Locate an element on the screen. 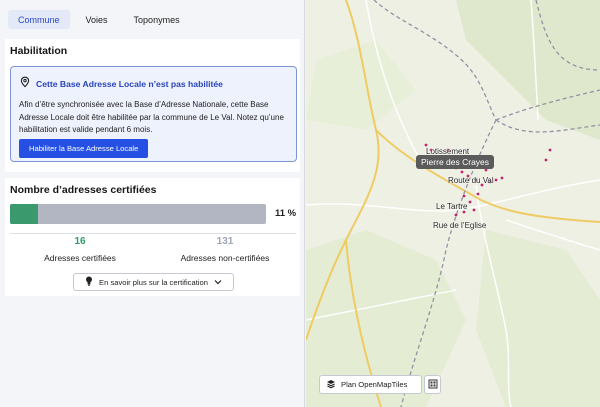 This screenshot has height=407, width=600. certified-label: Adresses certifiées is located at coordinates (80, 258).